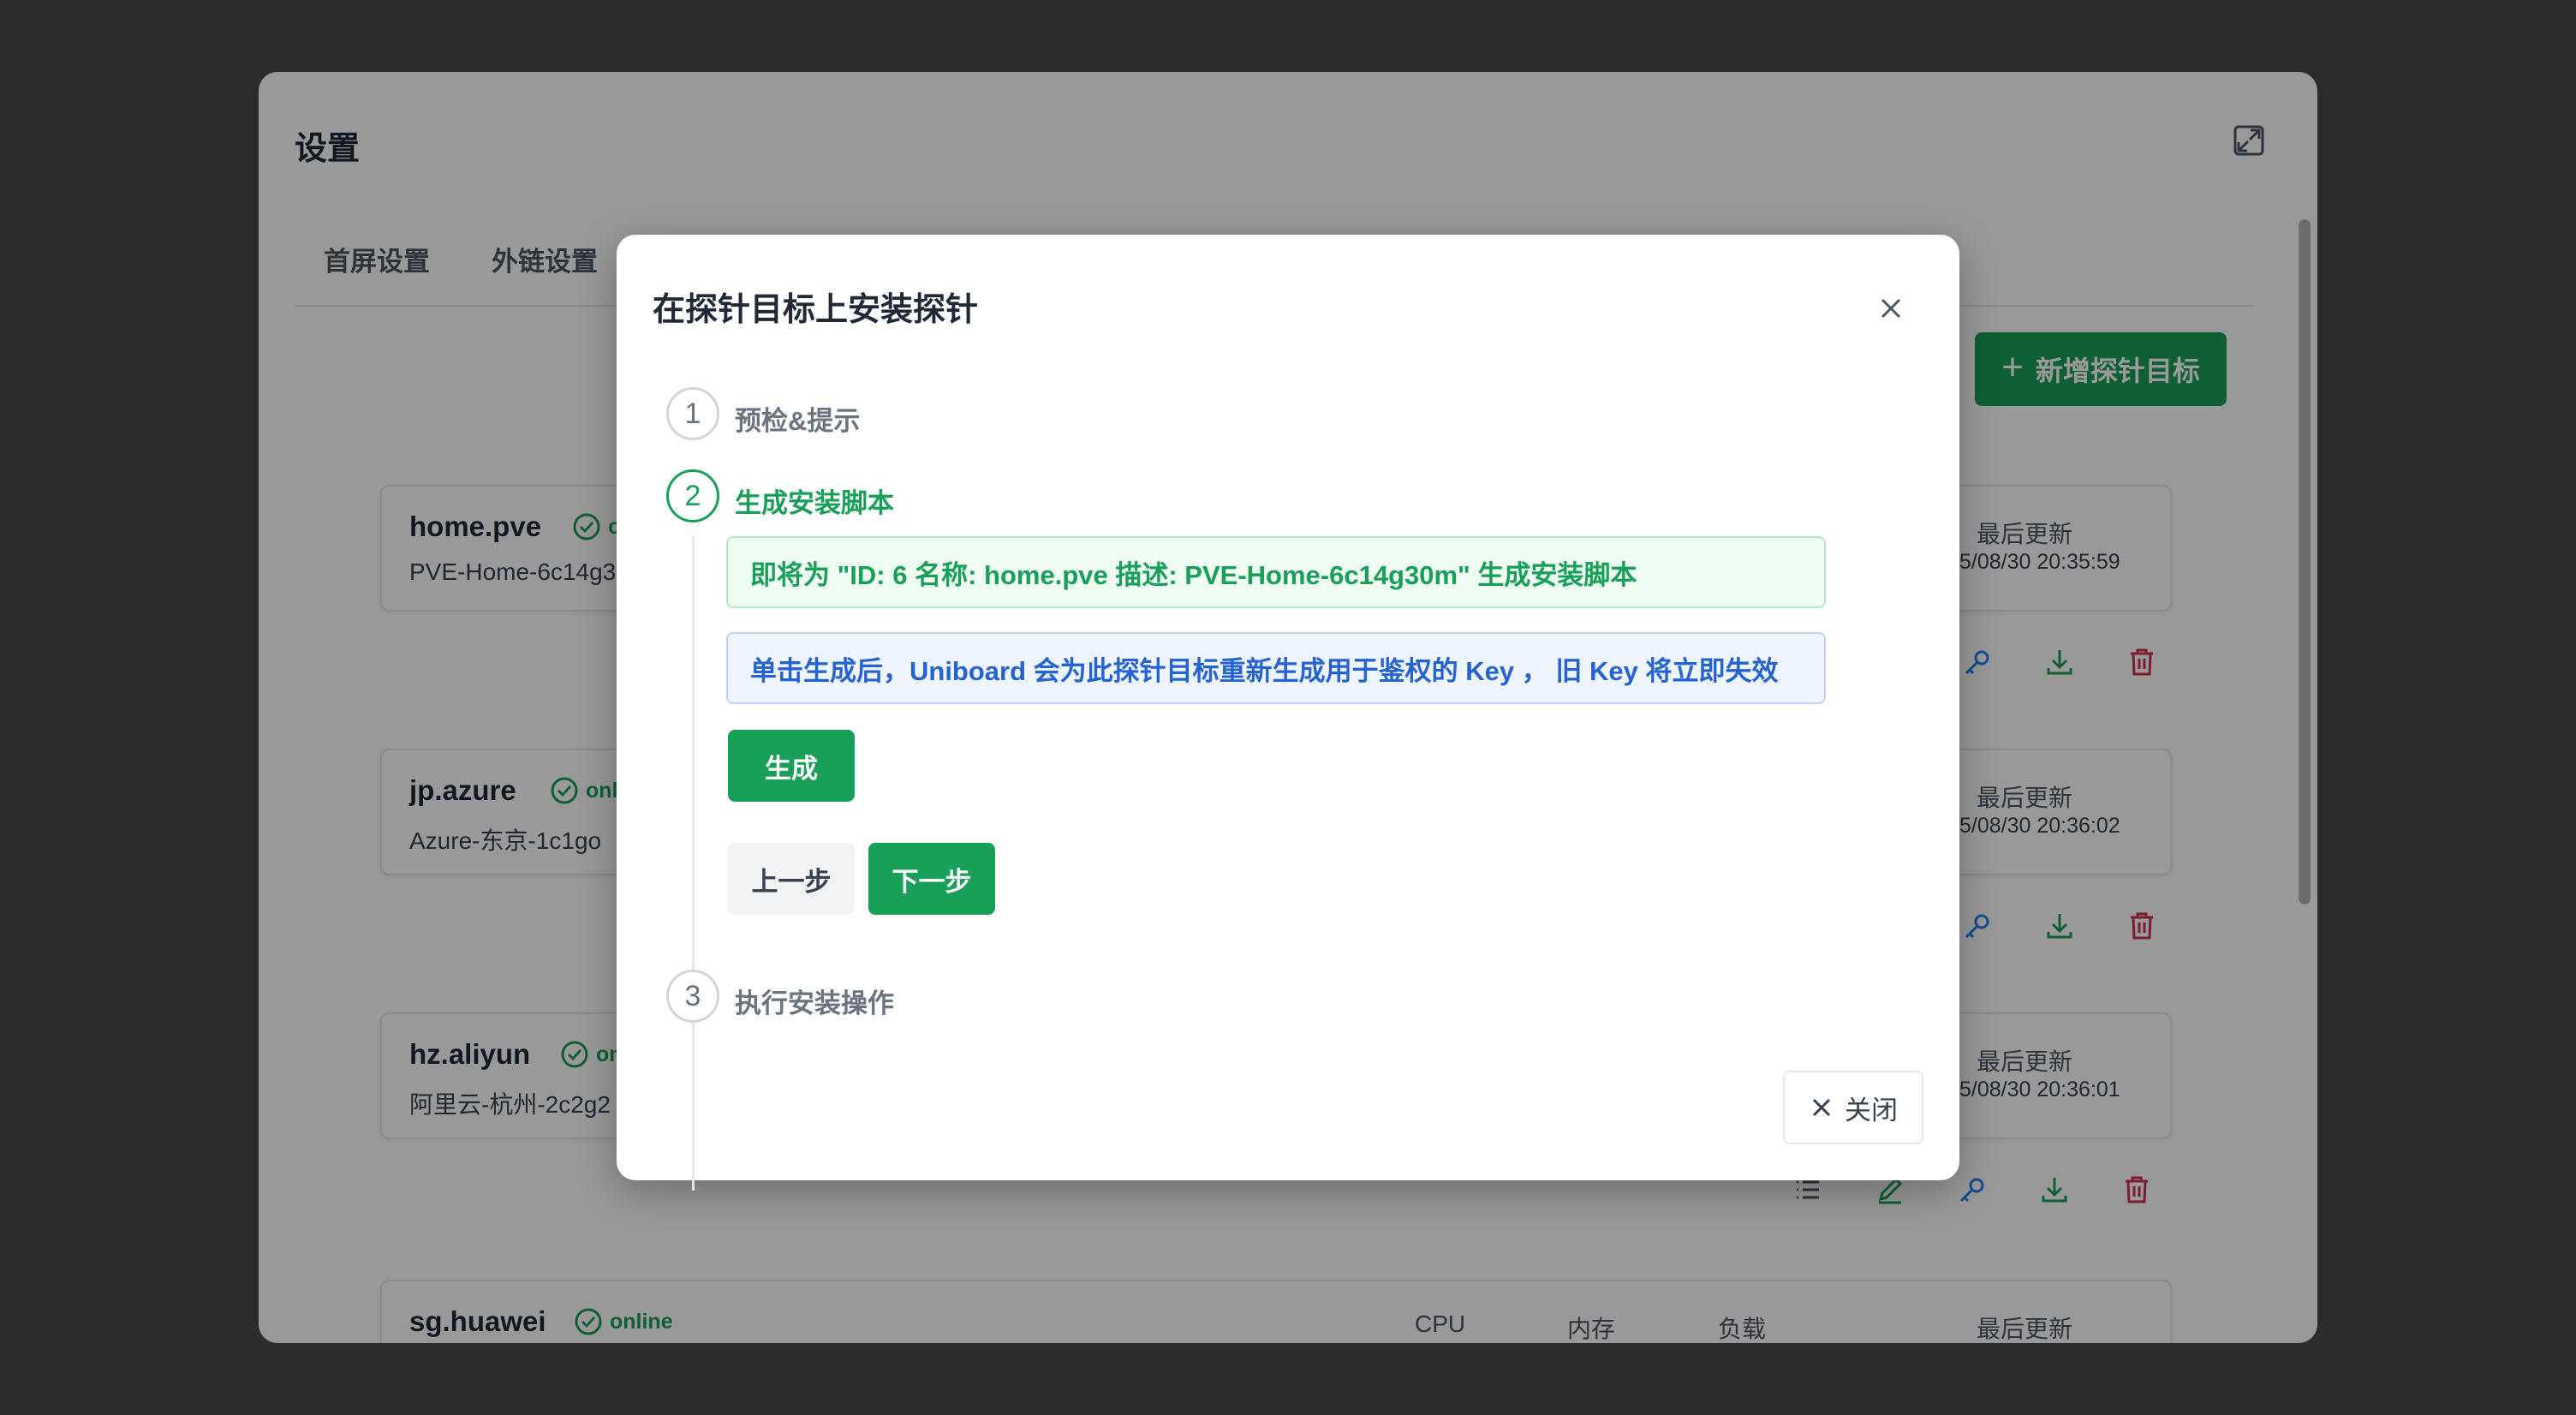  I want to click on close-button-label: 关闭, so click(1872, 1110).